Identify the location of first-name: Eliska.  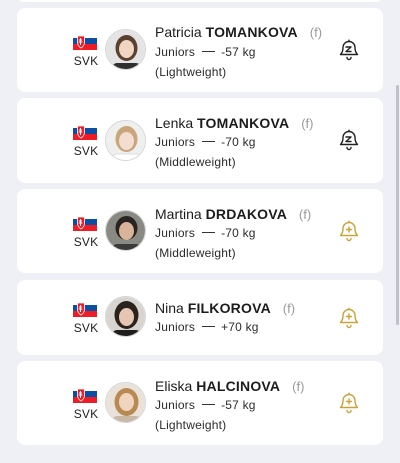
(174, 386).